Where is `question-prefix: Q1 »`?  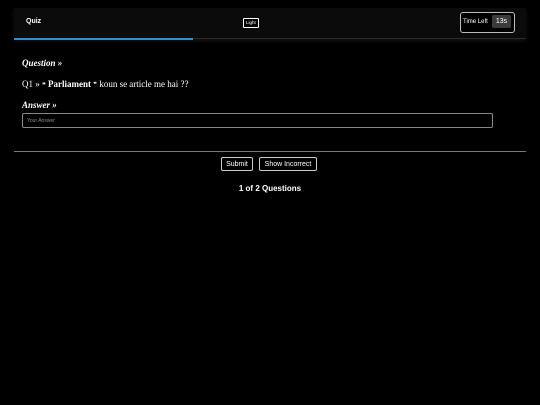 question-prefix: Q1 » is located at coordinates (31, 84).